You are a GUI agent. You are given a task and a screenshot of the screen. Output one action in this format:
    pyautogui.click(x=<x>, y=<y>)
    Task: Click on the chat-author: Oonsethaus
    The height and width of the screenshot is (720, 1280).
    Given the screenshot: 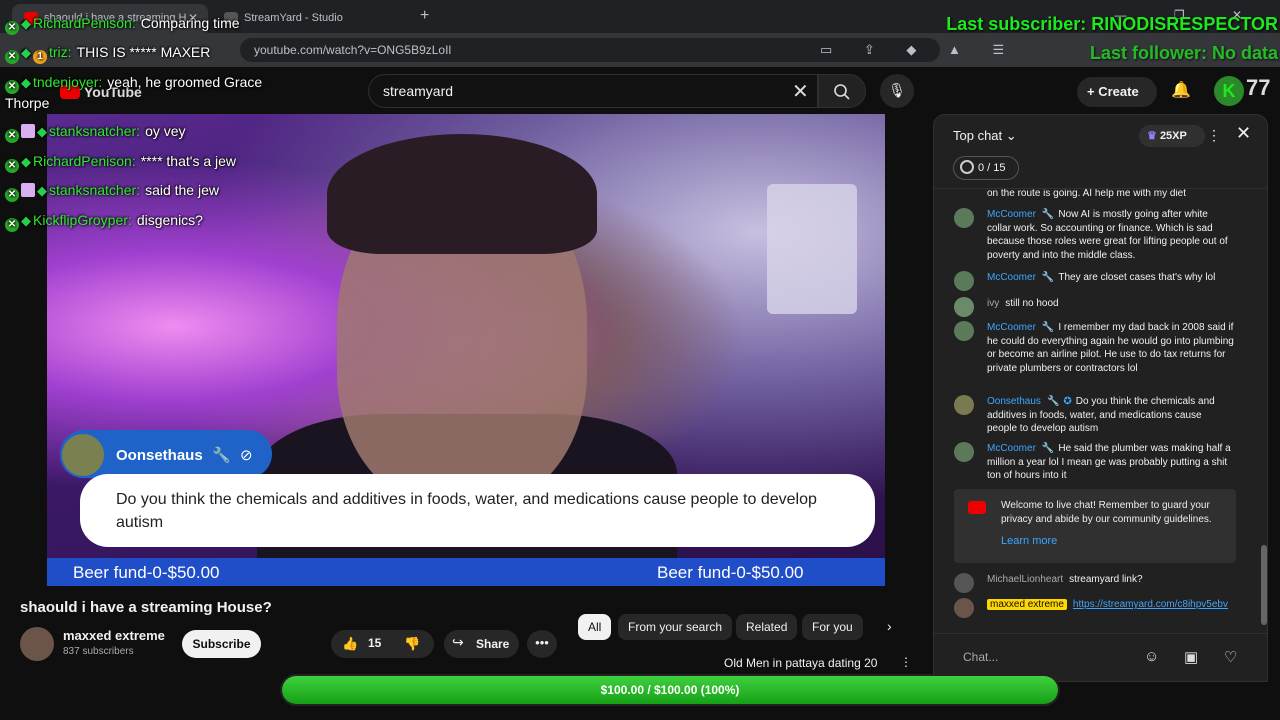 What is the action you would take?
    pyautogui.click(x=1014, y=401)
    